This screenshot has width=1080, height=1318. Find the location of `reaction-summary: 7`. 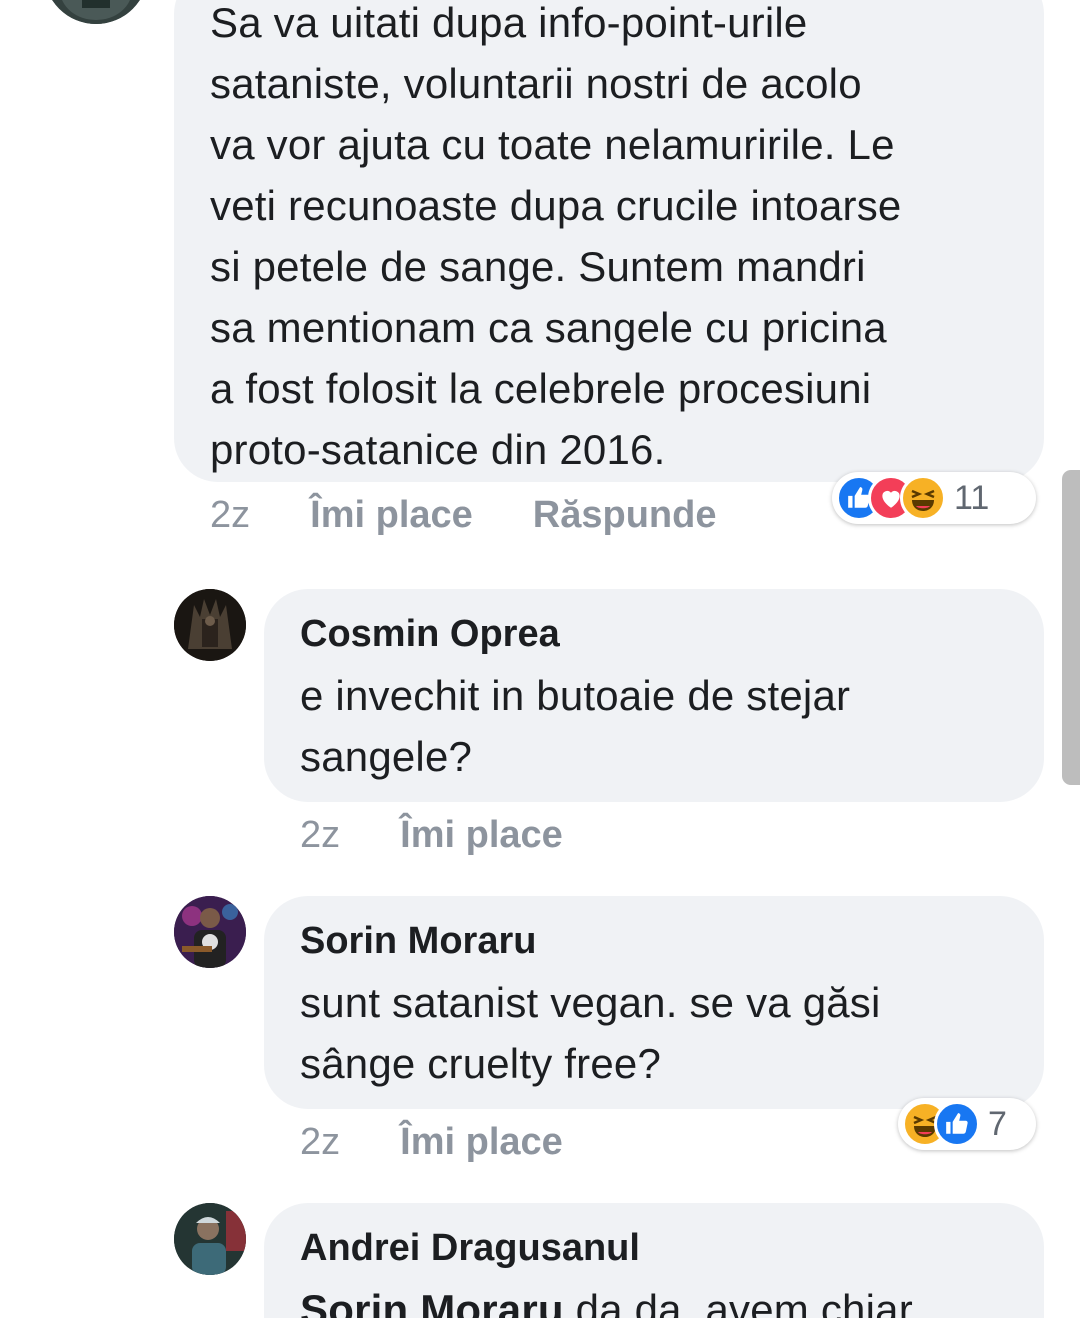

reaction-summary: 7 is located at coordinates (967, 1124).